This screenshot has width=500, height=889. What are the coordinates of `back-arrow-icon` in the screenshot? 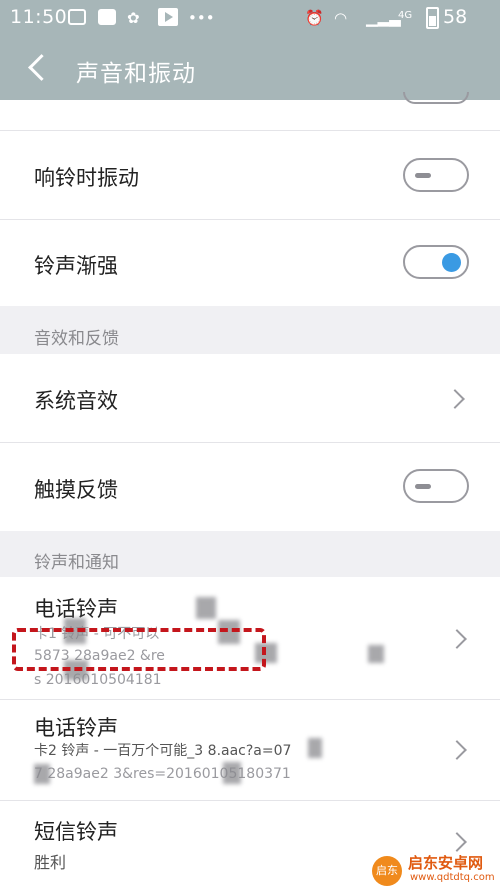 It's located at (38, 69).